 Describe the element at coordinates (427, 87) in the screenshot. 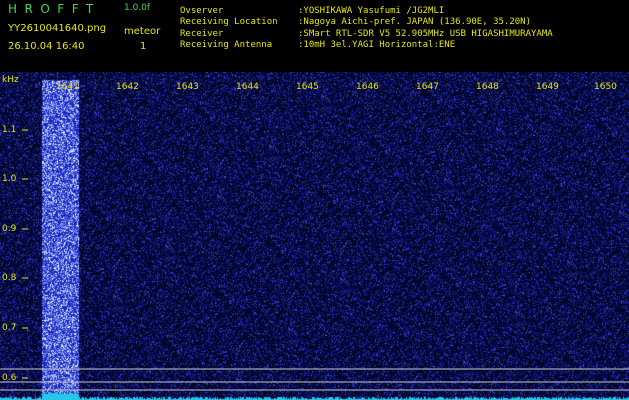

I see `x-tick-label: 1647` at that location.